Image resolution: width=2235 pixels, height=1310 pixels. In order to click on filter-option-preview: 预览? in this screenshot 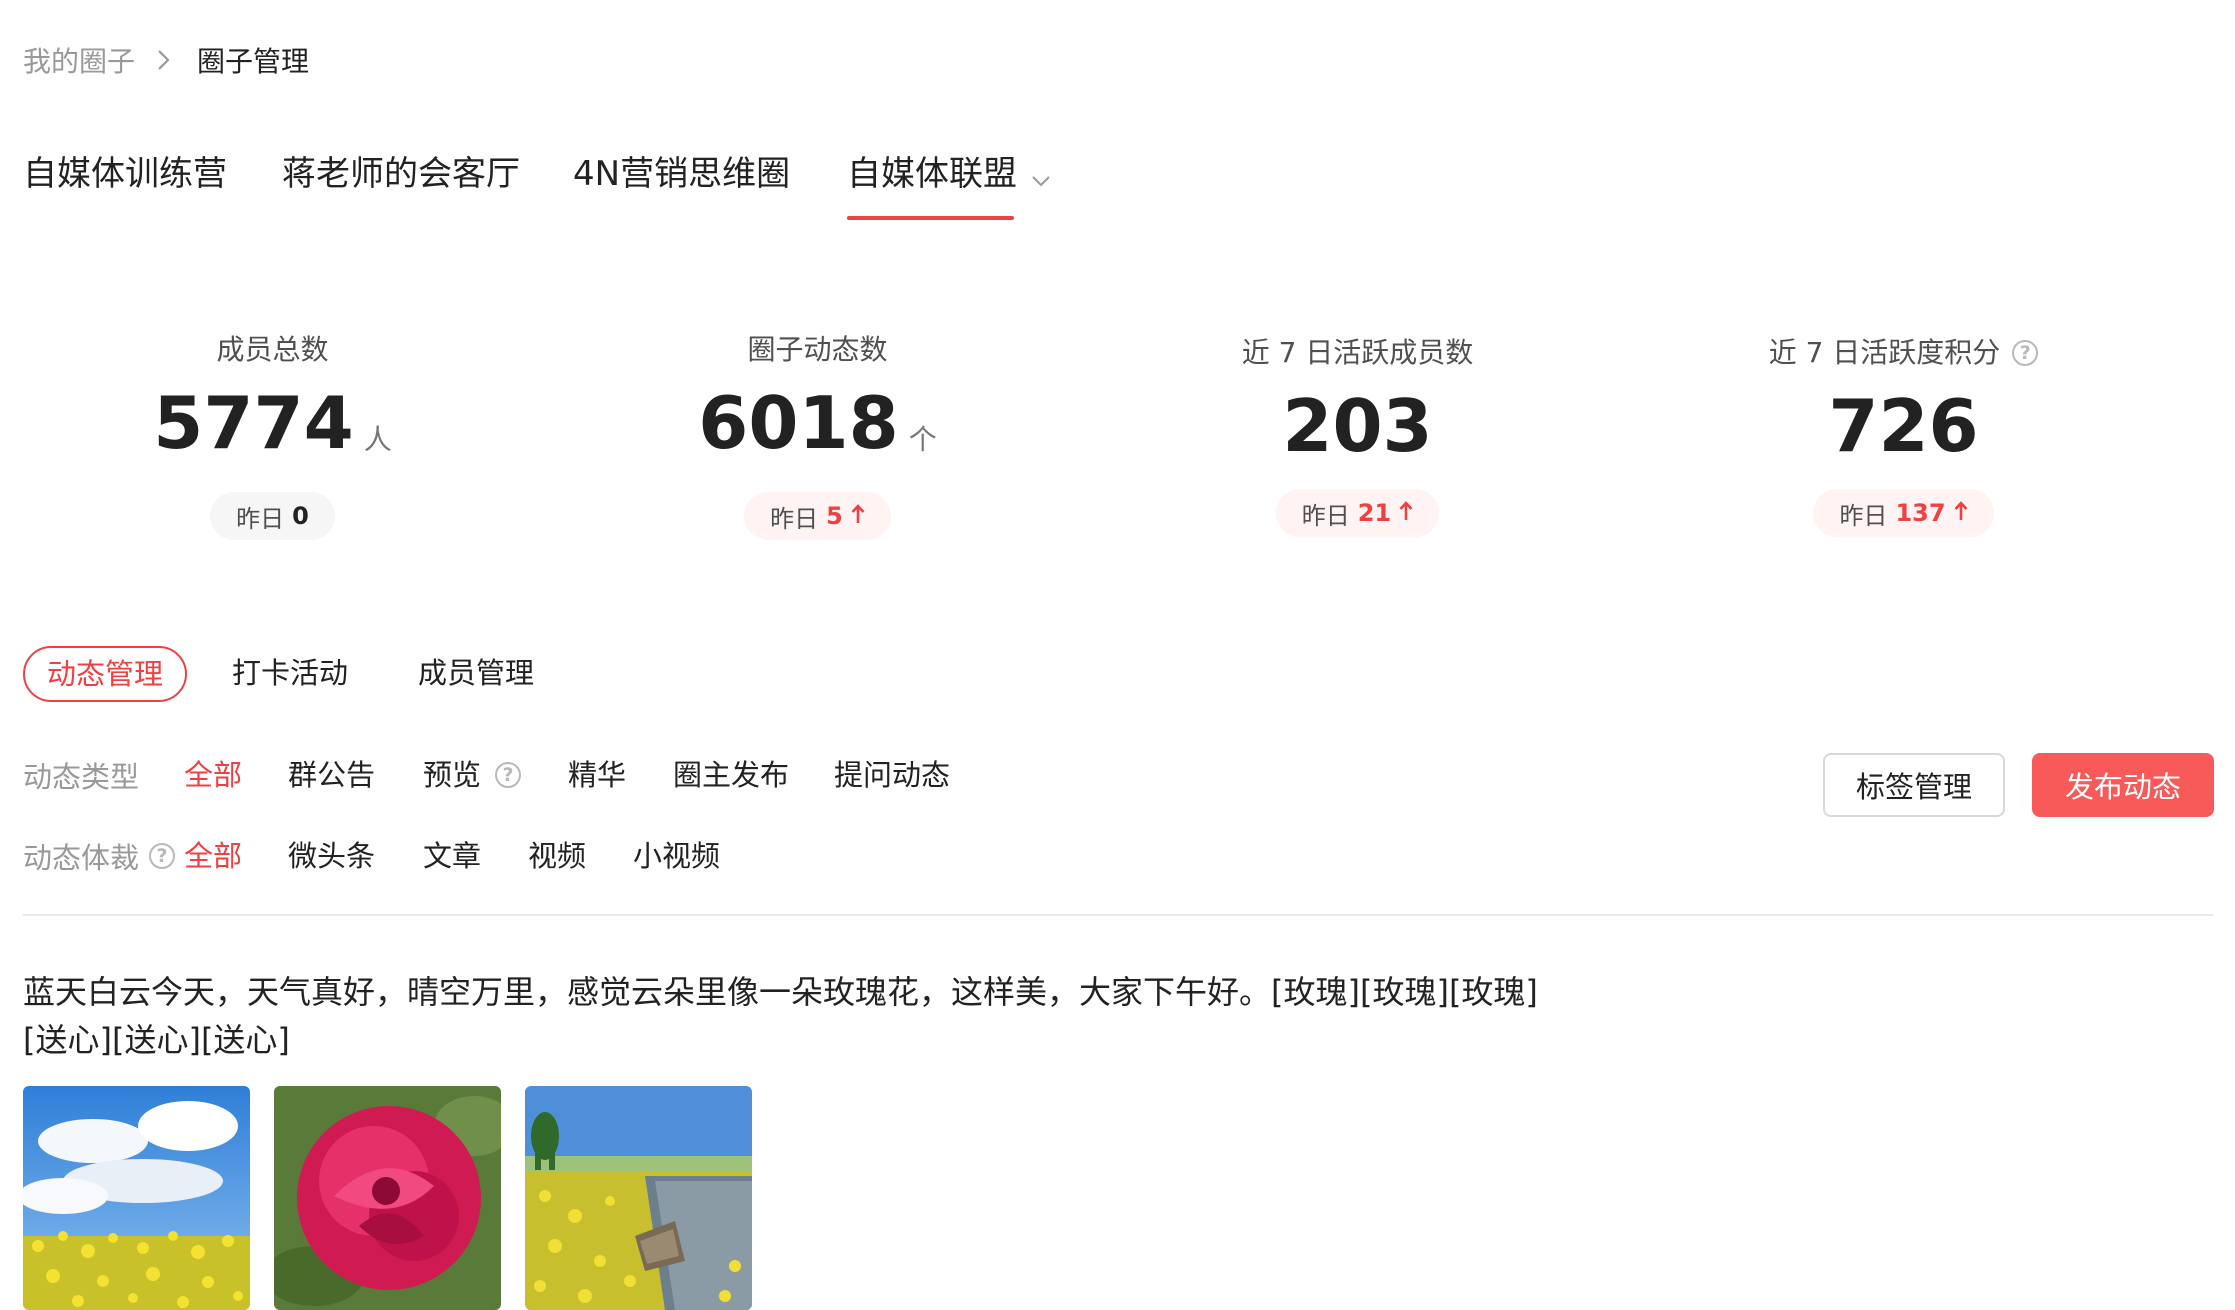, I will do `click(472, 775)`.